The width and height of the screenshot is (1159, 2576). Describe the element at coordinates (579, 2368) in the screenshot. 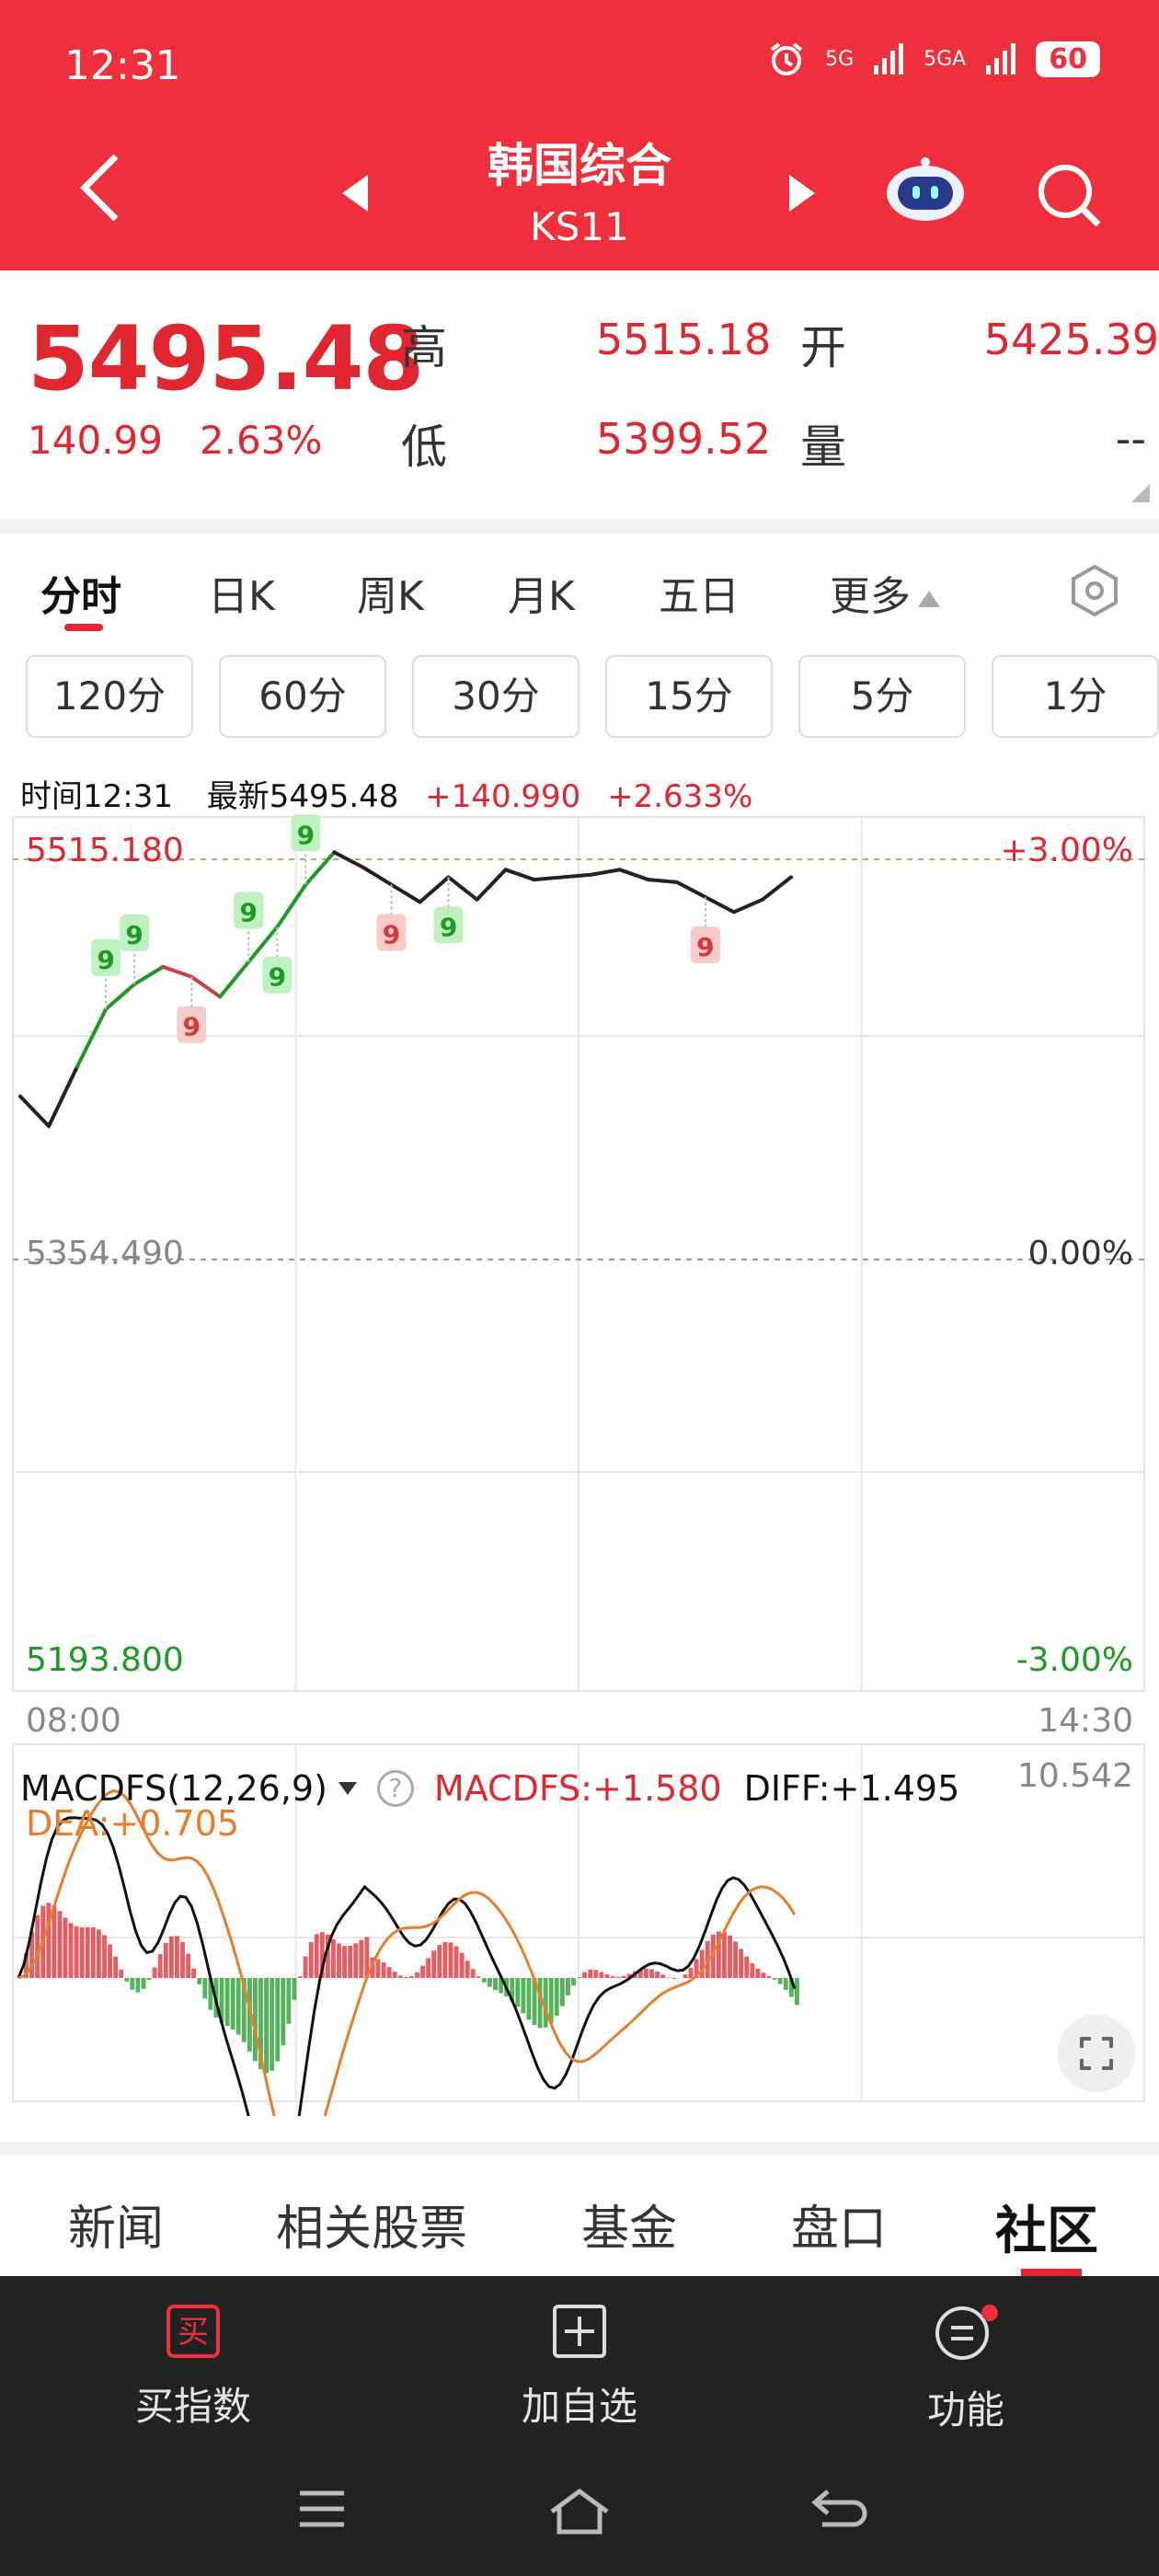

I see `add-watchlist-button: 加自选` at that location.